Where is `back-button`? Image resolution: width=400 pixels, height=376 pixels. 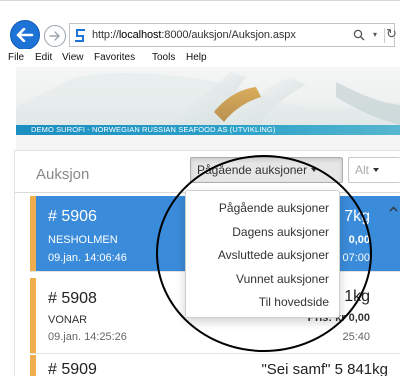 back-button is located at coordinates (25, 35).